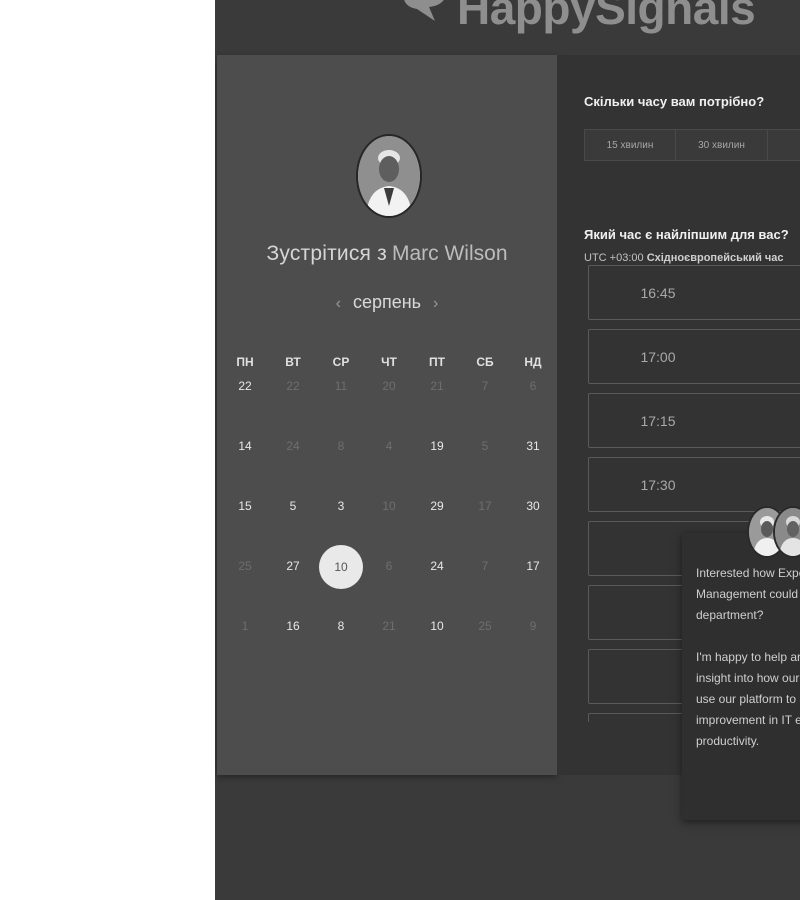 Image resolution: width=800 pixels, height=900 pixels. I want to click on calendar-day-selected: 10, so click(341, 576).